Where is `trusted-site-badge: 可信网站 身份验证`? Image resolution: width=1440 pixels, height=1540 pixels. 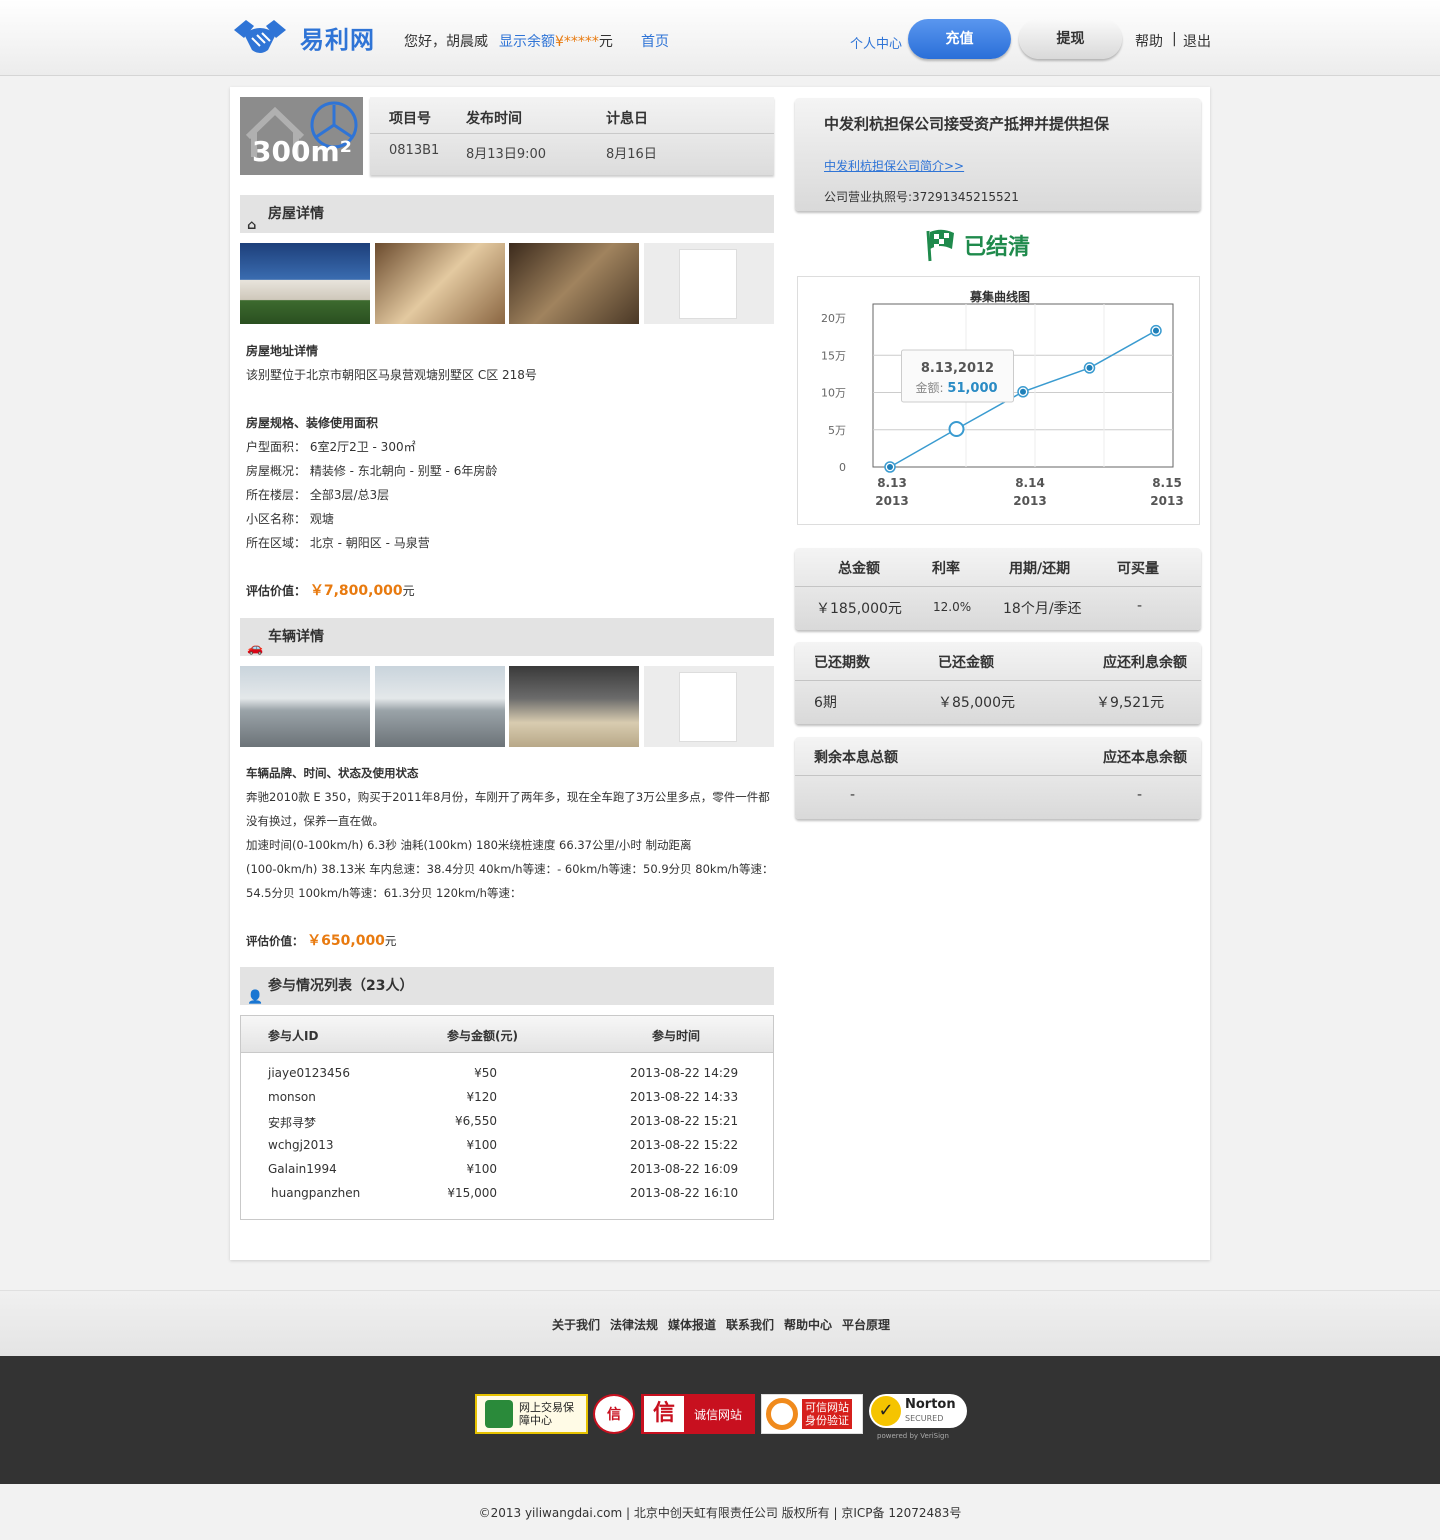
trusted-site-badge: 可信网站 身份验证 is located at coordinates (812, 1414).